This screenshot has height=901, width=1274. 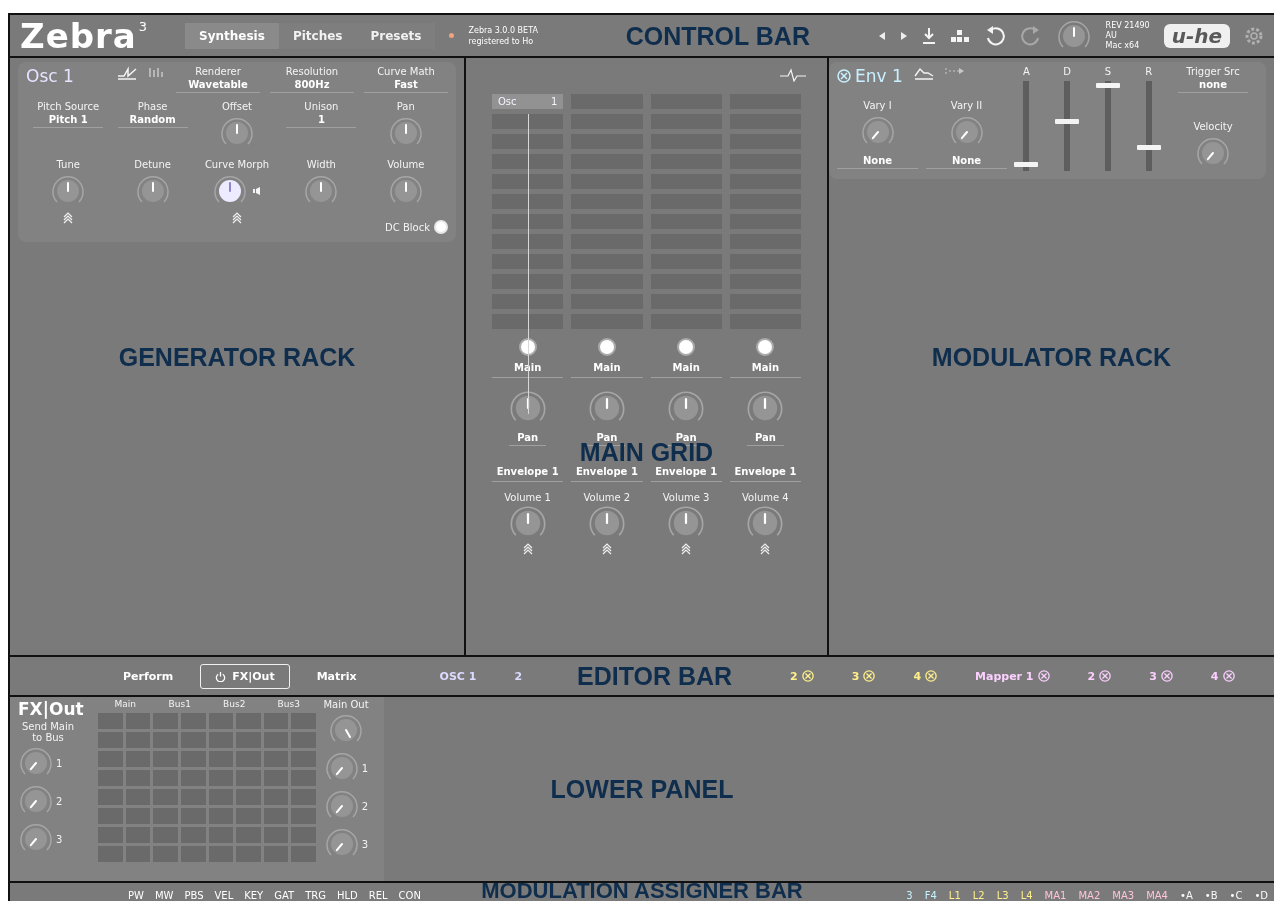 What do you see at coordinates (245, 676) in the screenshot?
I see `editor-tab: FX|Out` at bounding box center [245, 676].